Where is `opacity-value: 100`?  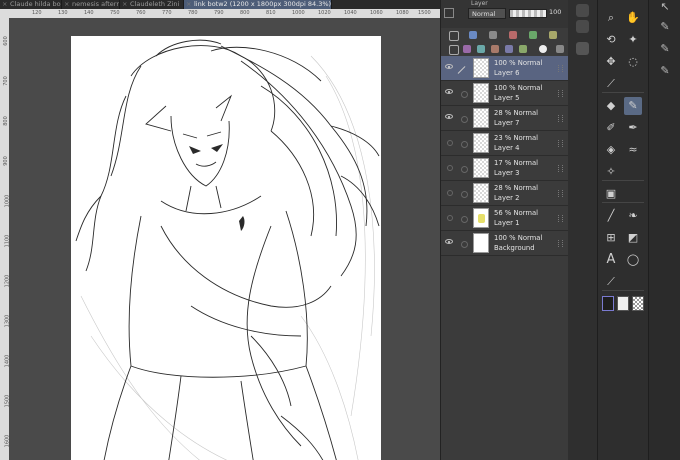 opacity-value: 100 is located at coordinates (555, 12).